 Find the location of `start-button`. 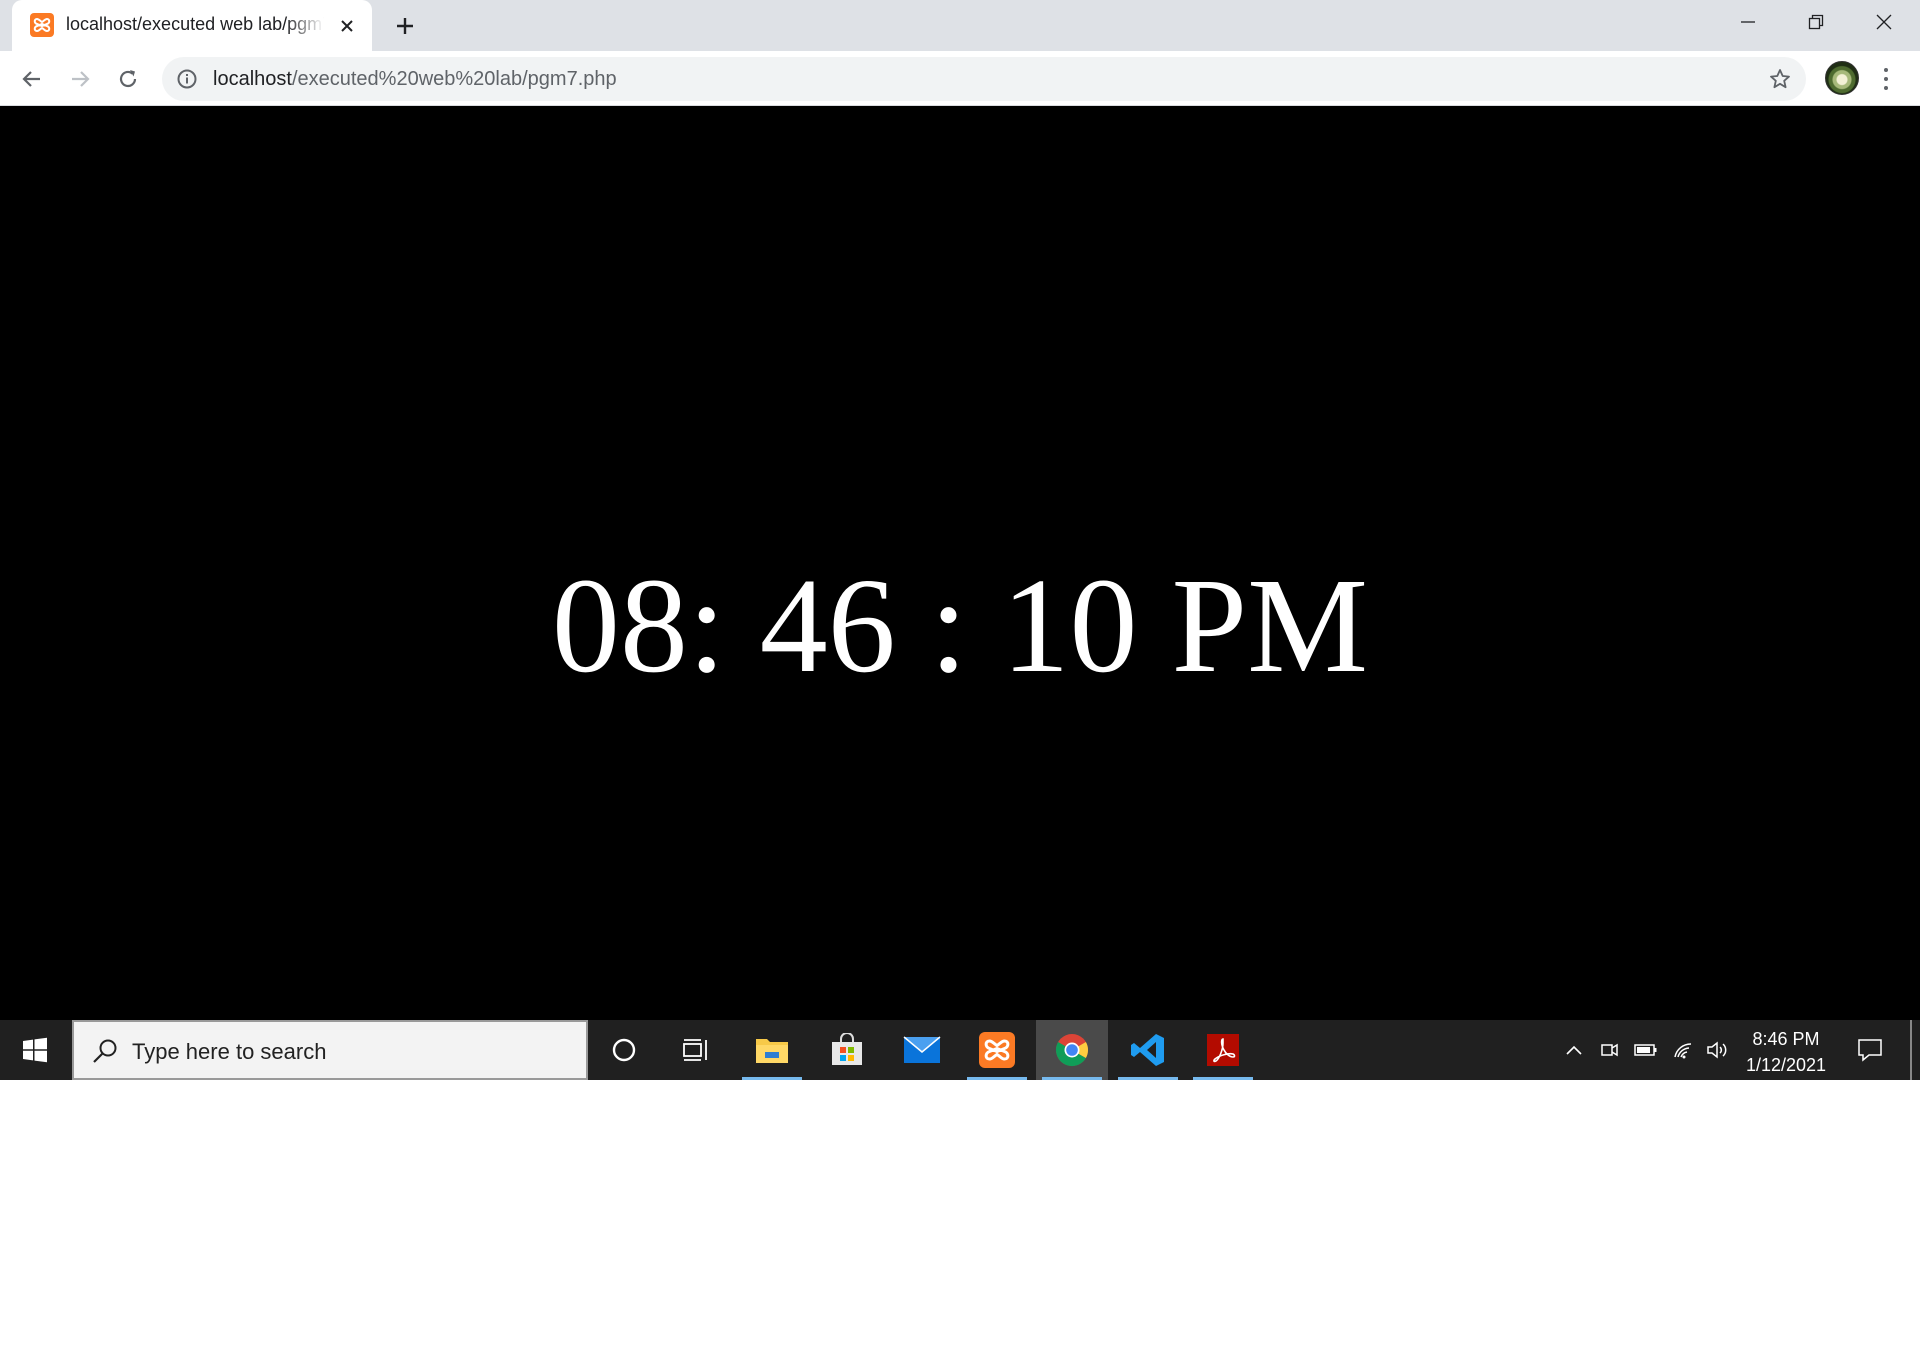

start-button is located at coordinates (35, 1050).